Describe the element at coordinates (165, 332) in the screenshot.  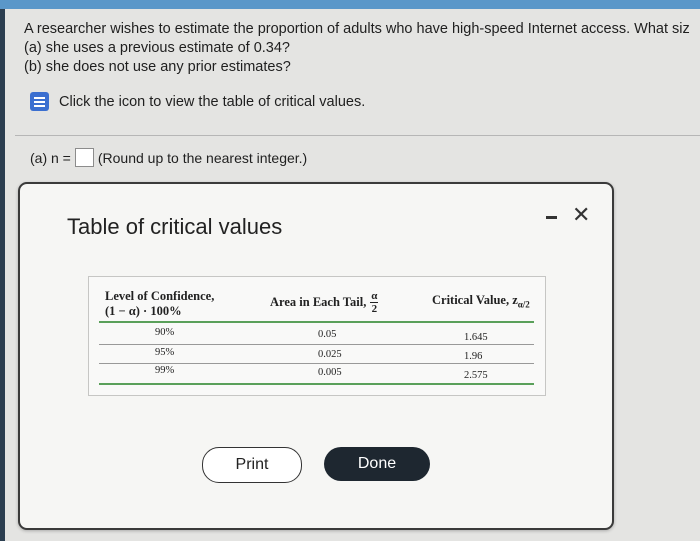
I see `cell-confidence: 90%` at that location.